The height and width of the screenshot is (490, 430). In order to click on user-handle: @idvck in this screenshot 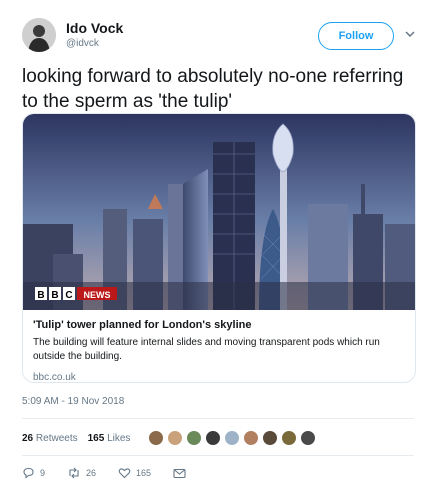, I will do `click(82, 43)`.